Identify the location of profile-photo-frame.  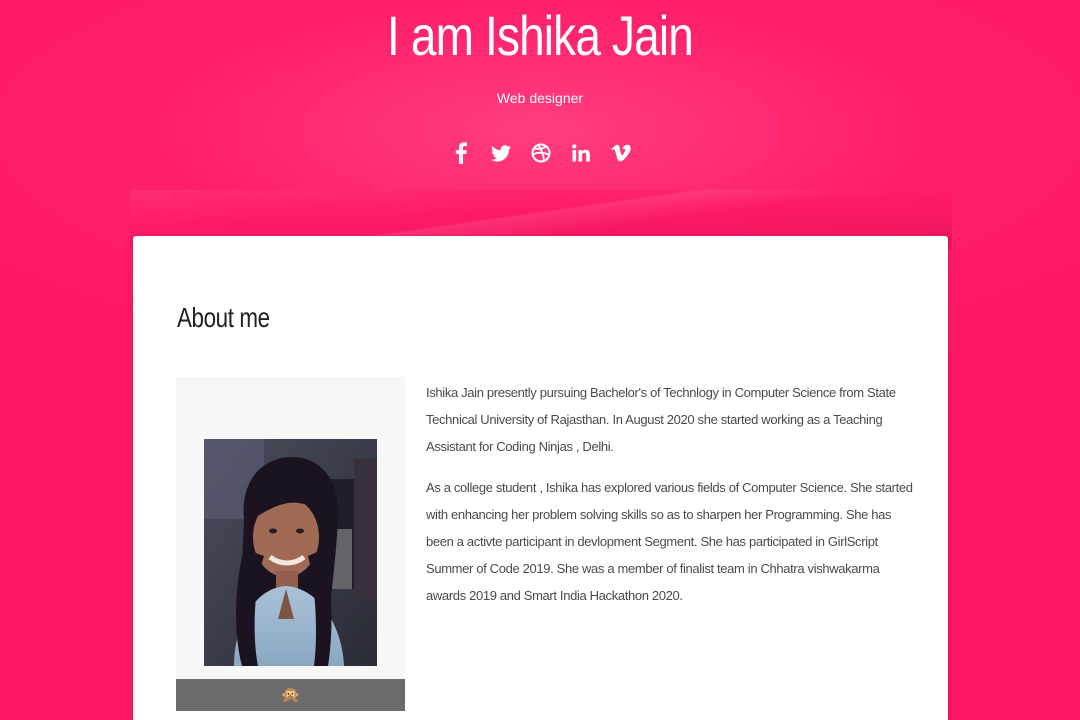
(290, 528).